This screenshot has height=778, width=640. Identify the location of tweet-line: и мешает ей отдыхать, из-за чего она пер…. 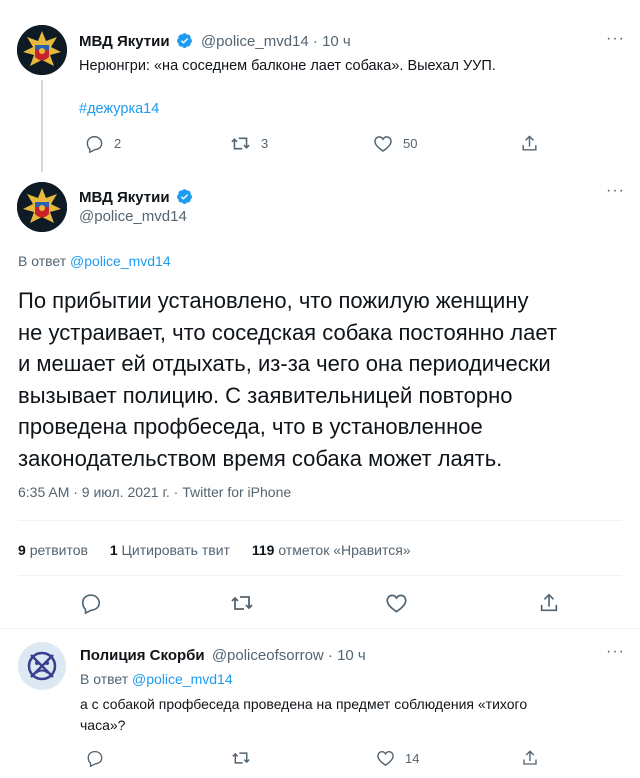
(284, 363).